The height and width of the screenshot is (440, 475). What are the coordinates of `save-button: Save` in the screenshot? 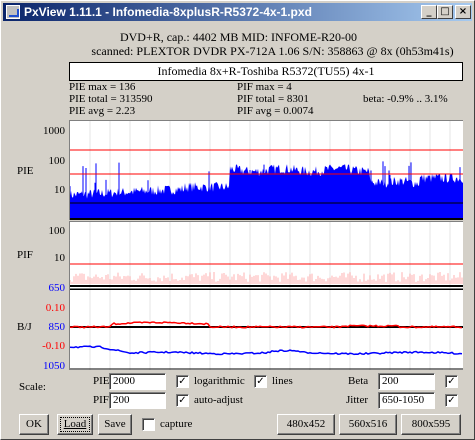 It's located at (115, 424).